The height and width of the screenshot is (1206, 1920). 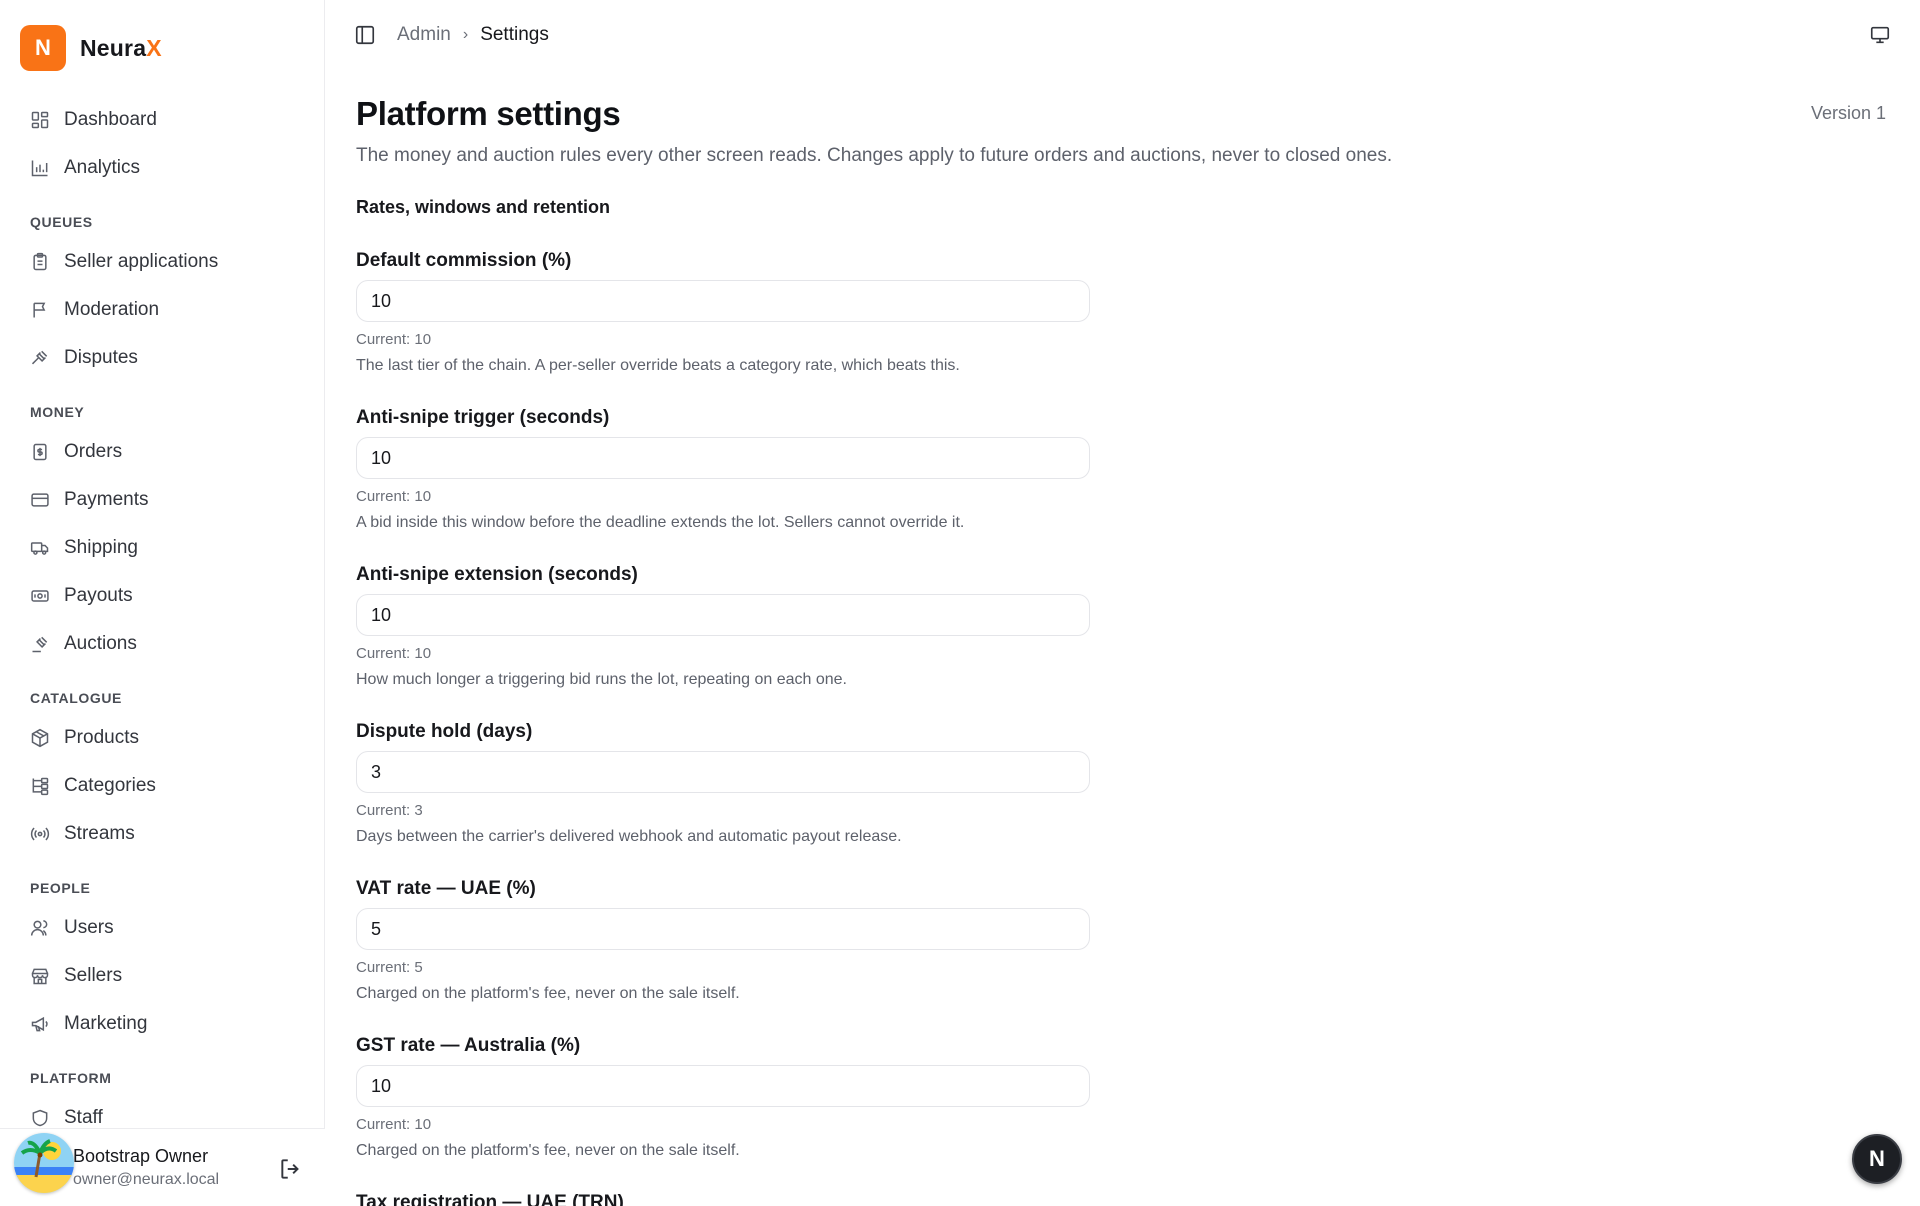 What do you see at coordinates (444, 731) in the screenshot?
I see `field-label: Dispute hold (days)` at bounding box center [444, 731].